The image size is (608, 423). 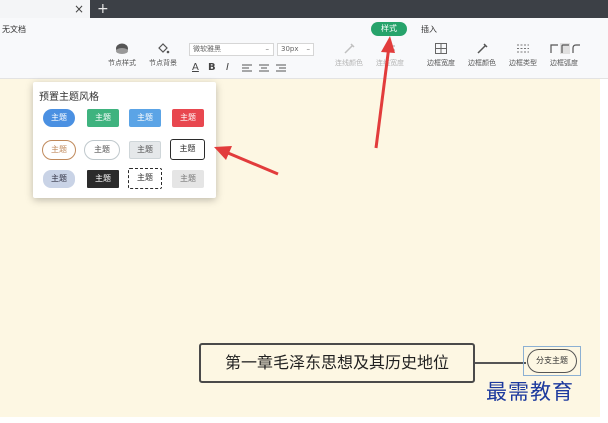 What do you see at coordinates (304, 106) in the screenshot?
I see `annotation-arrows` at bounding box center [304, 106].